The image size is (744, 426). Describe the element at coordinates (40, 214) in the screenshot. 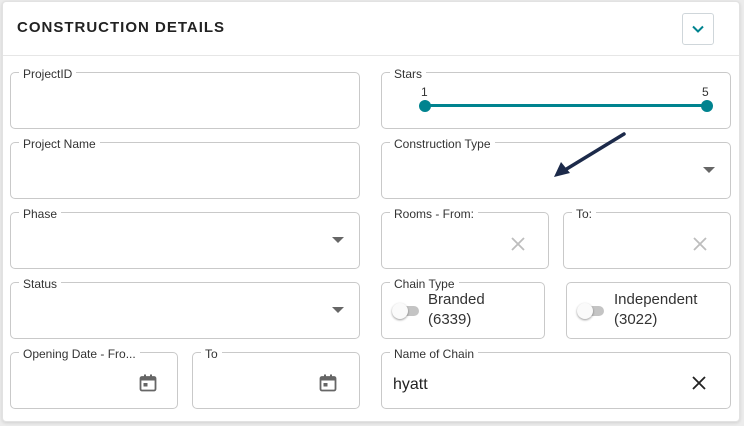

I see `phase-label: Phase` at that location.